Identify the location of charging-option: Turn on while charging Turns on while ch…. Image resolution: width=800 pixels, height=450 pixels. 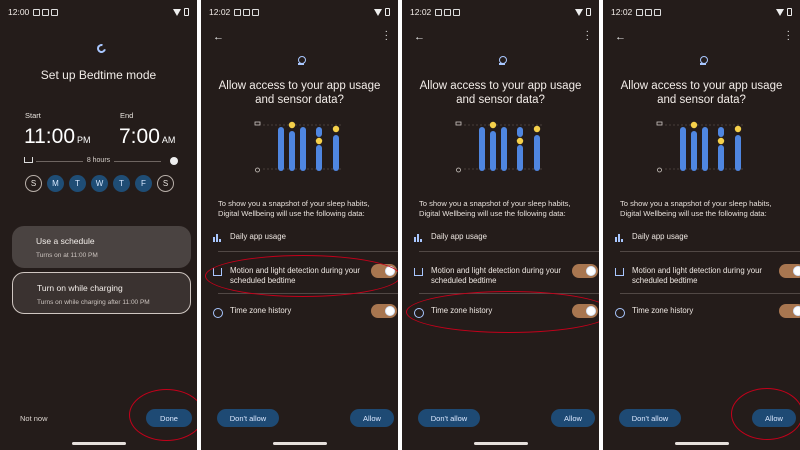
(101, 293).